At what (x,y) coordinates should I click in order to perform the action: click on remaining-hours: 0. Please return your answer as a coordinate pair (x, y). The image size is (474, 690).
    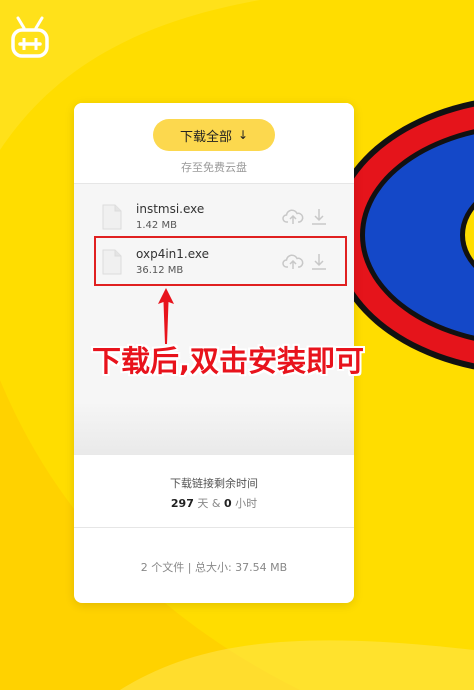
    Looking at the image, I should click on (227, 503).